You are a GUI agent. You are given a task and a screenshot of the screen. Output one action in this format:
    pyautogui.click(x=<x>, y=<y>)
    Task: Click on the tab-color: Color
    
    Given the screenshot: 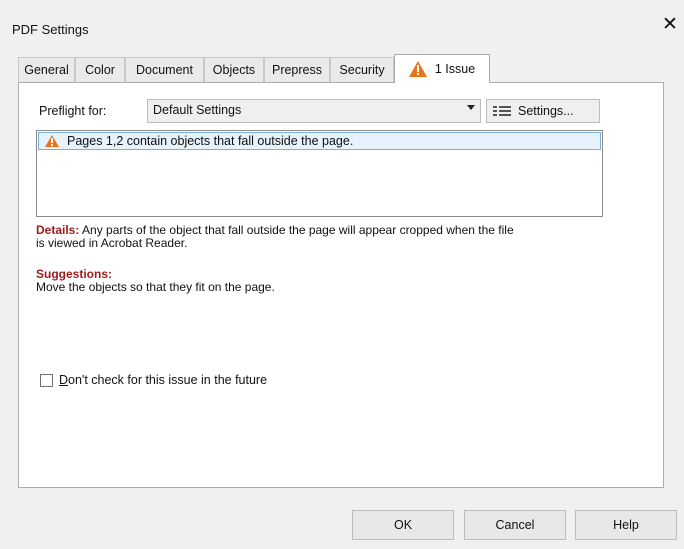 What is the action you would take?
    pyautogui.click(x=100, y=69)
    